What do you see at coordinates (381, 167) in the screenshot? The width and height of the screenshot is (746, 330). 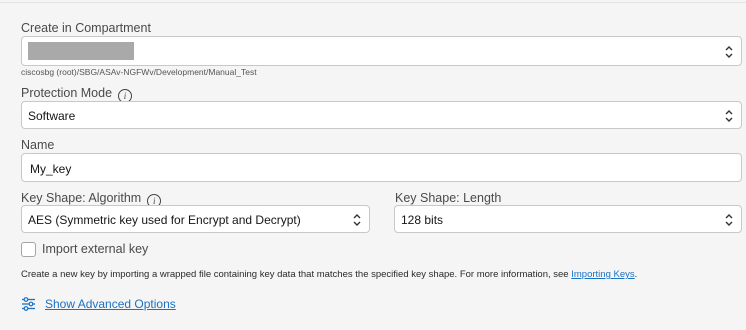 I see `name-input: My_key` at bounding box center [381, 167].